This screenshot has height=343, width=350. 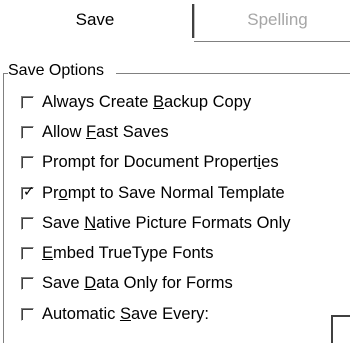 I want to click on tab-baseline, so click(x=272, y=41).